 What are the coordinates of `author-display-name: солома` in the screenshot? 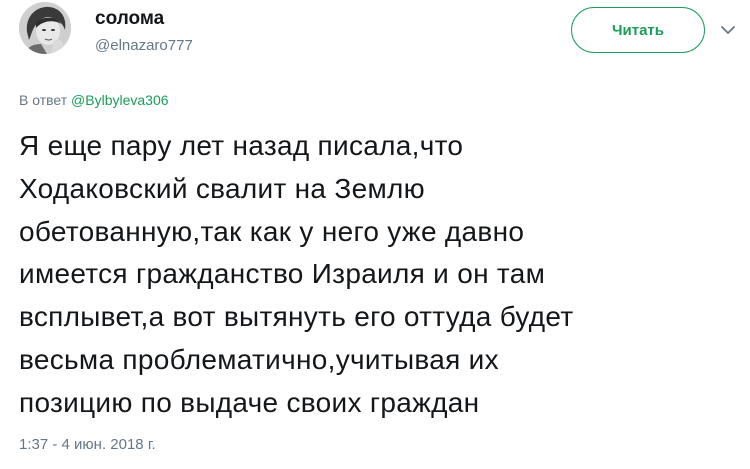 It's located at (129, 19).